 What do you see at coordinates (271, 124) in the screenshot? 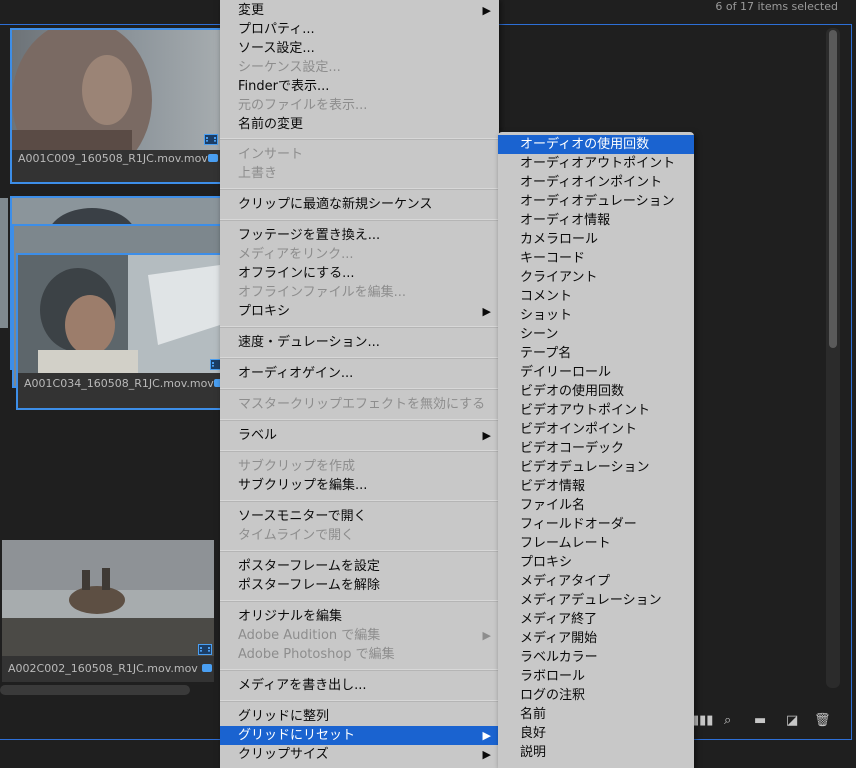
I see `menu-item-label: 名前の変更` at bounding box center [271, 124].